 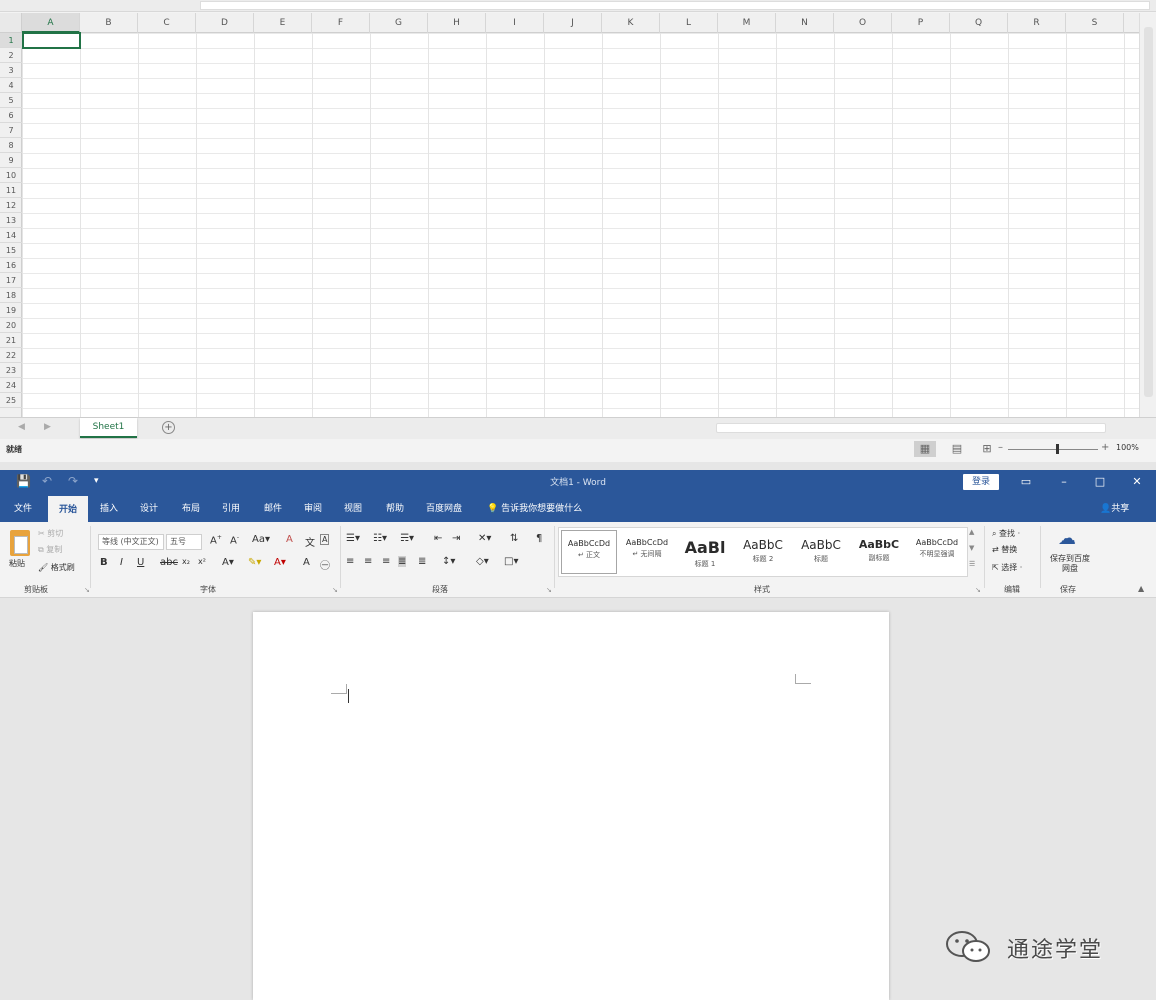 I want to click on sheet-tab: Sheet1, so click(x=108, y=428).